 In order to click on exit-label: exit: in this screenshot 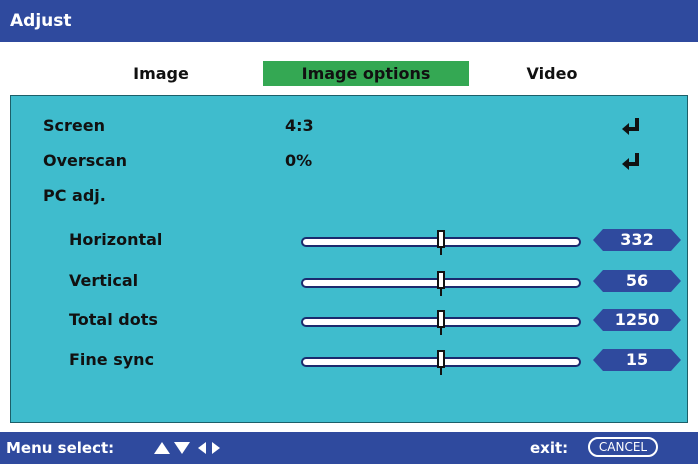, I will do `click(549, 448)`.